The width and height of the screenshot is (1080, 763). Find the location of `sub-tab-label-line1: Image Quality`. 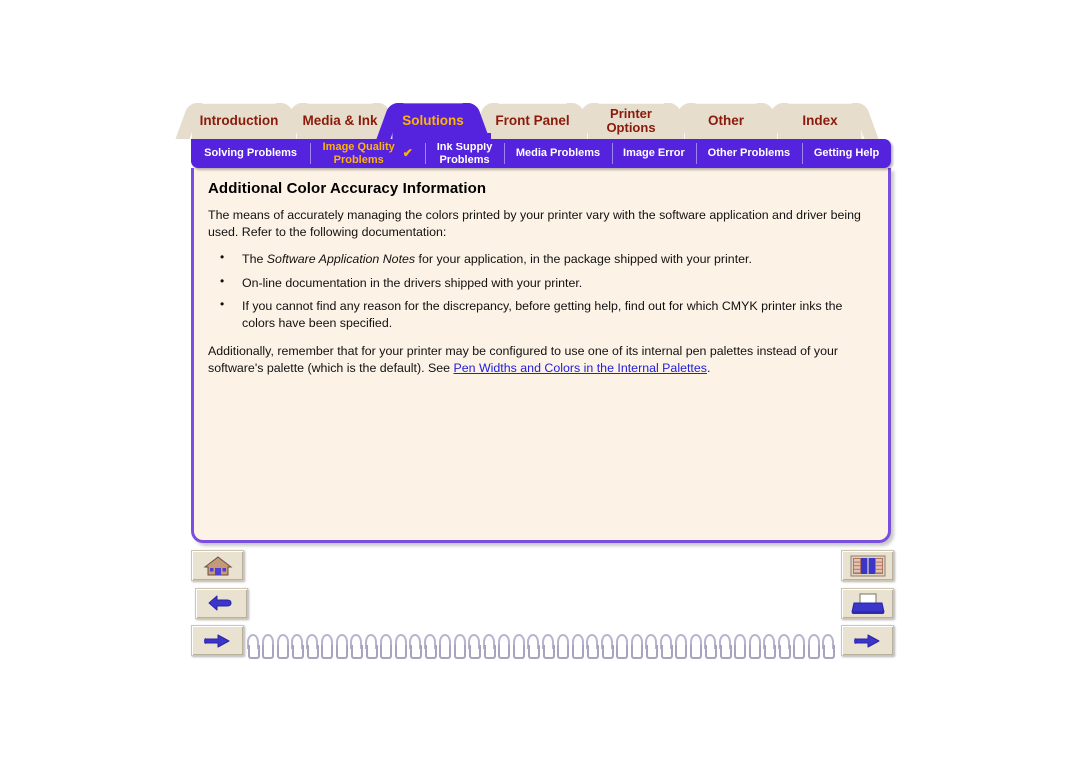

sub-tab-label-line1: Image Quality is located at coordinates (358, 147).